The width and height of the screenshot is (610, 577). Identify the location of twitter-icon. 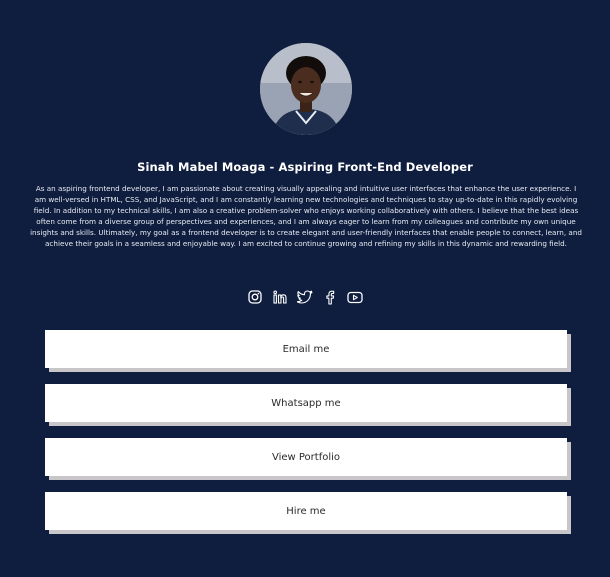
(305, 297).